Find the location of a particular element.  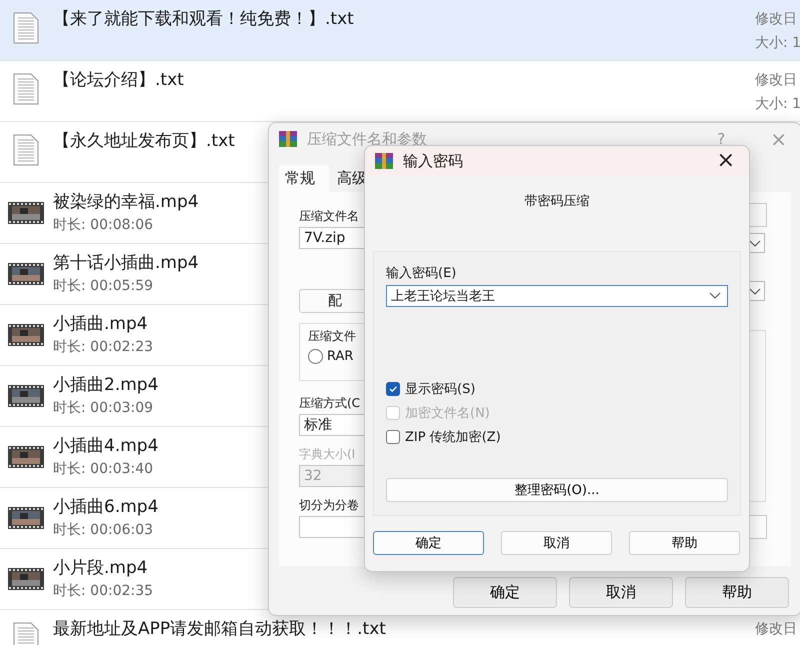

file-name: 小插曲2.mp4 is located at coordinates (105, 385).